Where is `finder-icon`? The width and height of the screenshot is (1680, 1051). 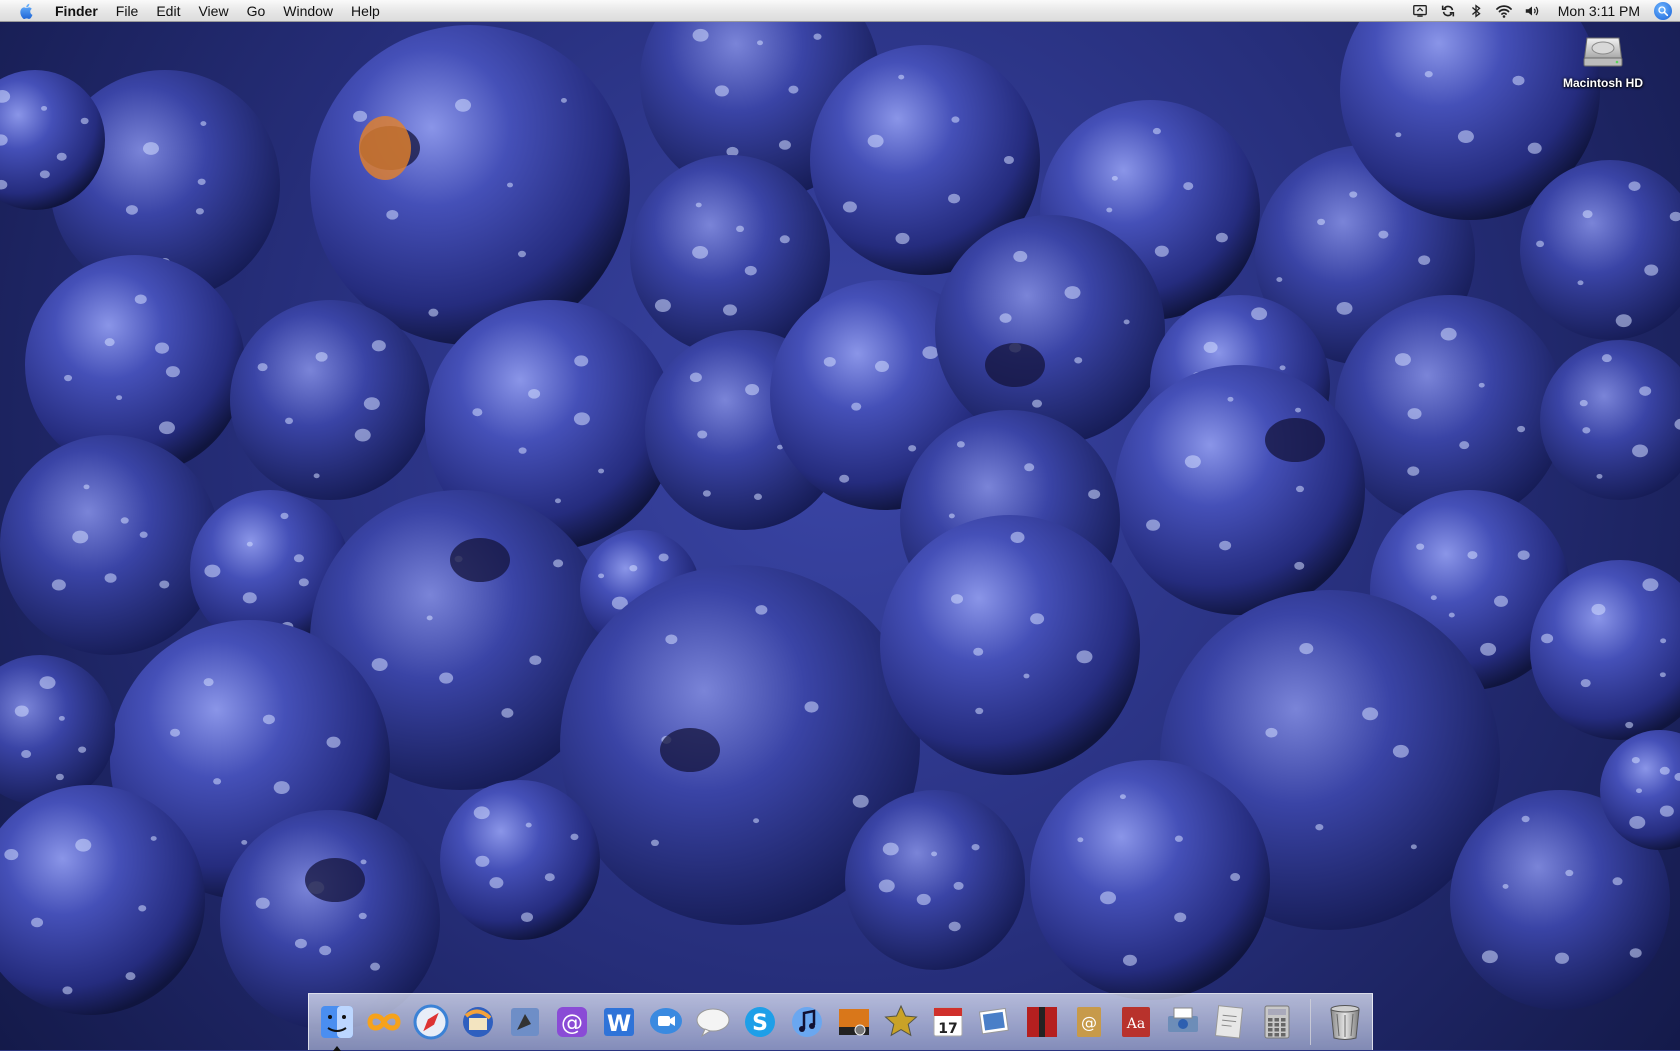 finder-icon is located at coordinates (336, 1022).